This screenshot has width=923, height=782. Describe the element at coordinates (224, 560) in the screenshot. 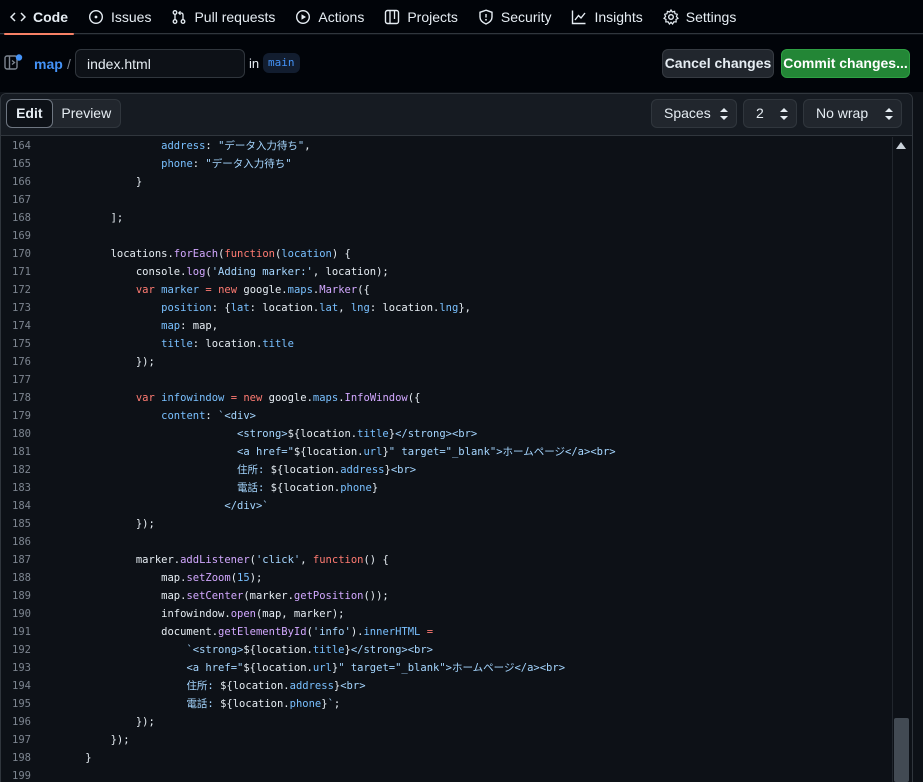

I see `line-text: marker.addListener('click', function() {` at that location.